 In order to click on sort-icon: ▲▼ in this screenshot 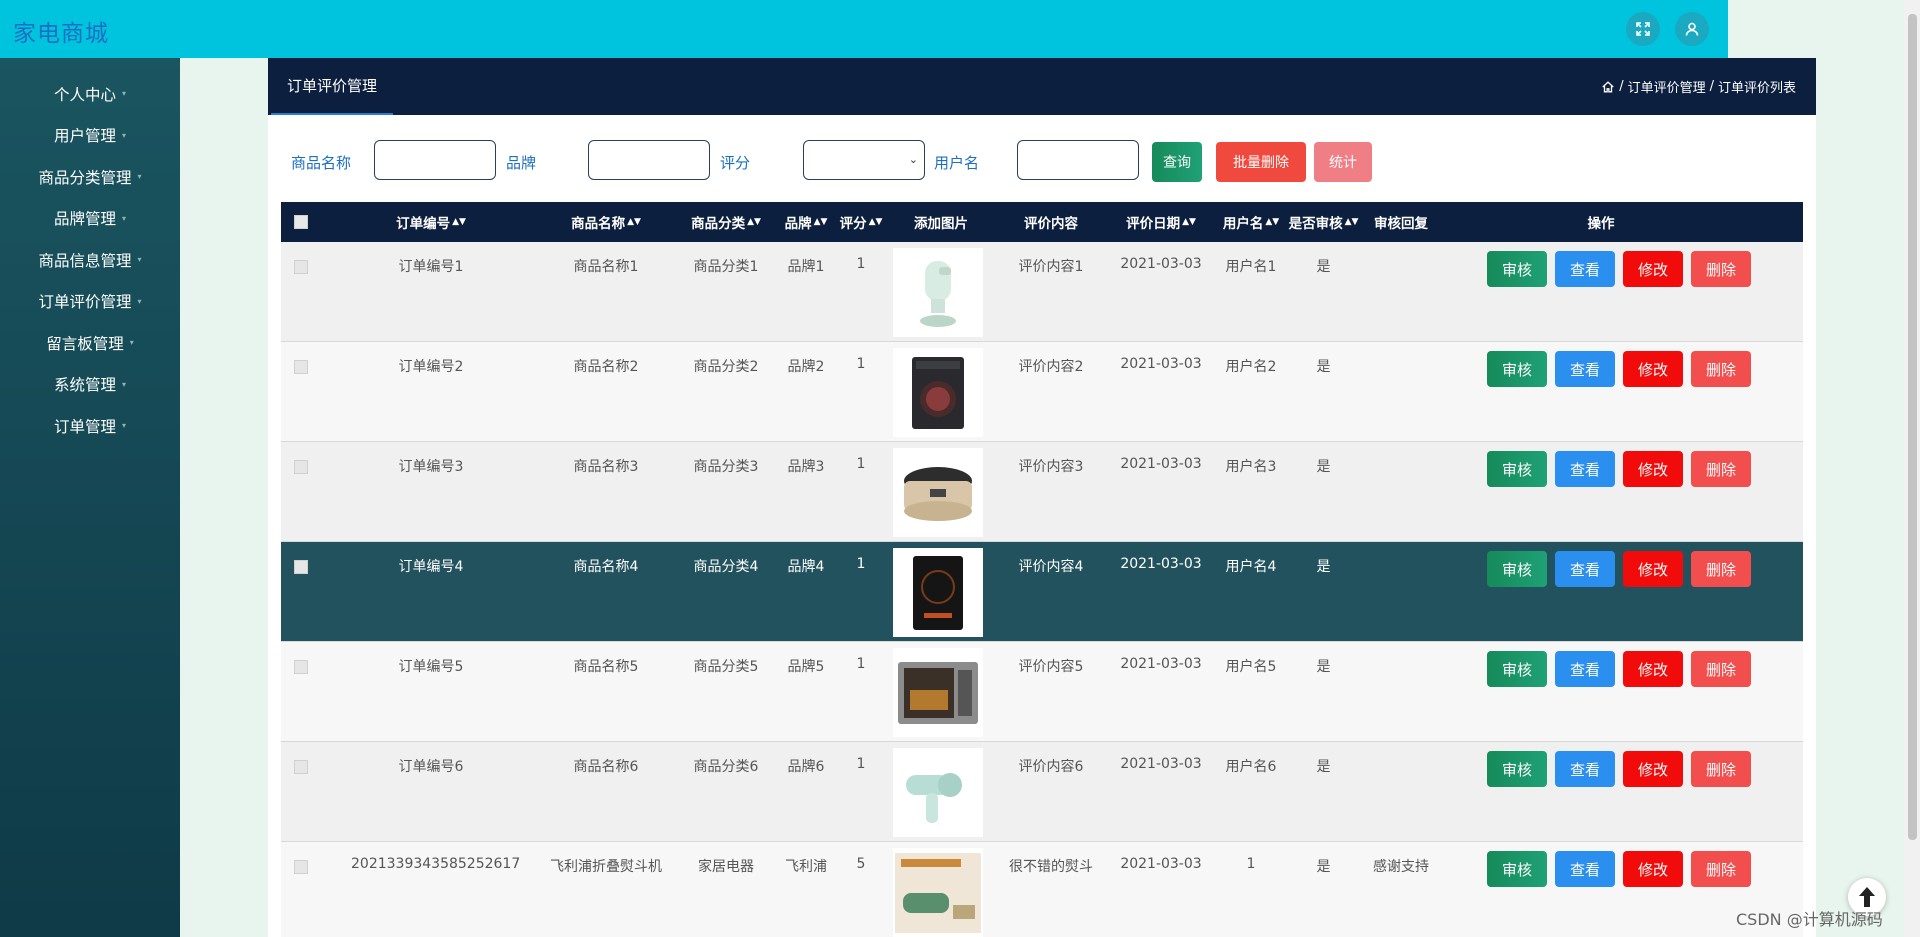, I will do `click(820, 221)`.